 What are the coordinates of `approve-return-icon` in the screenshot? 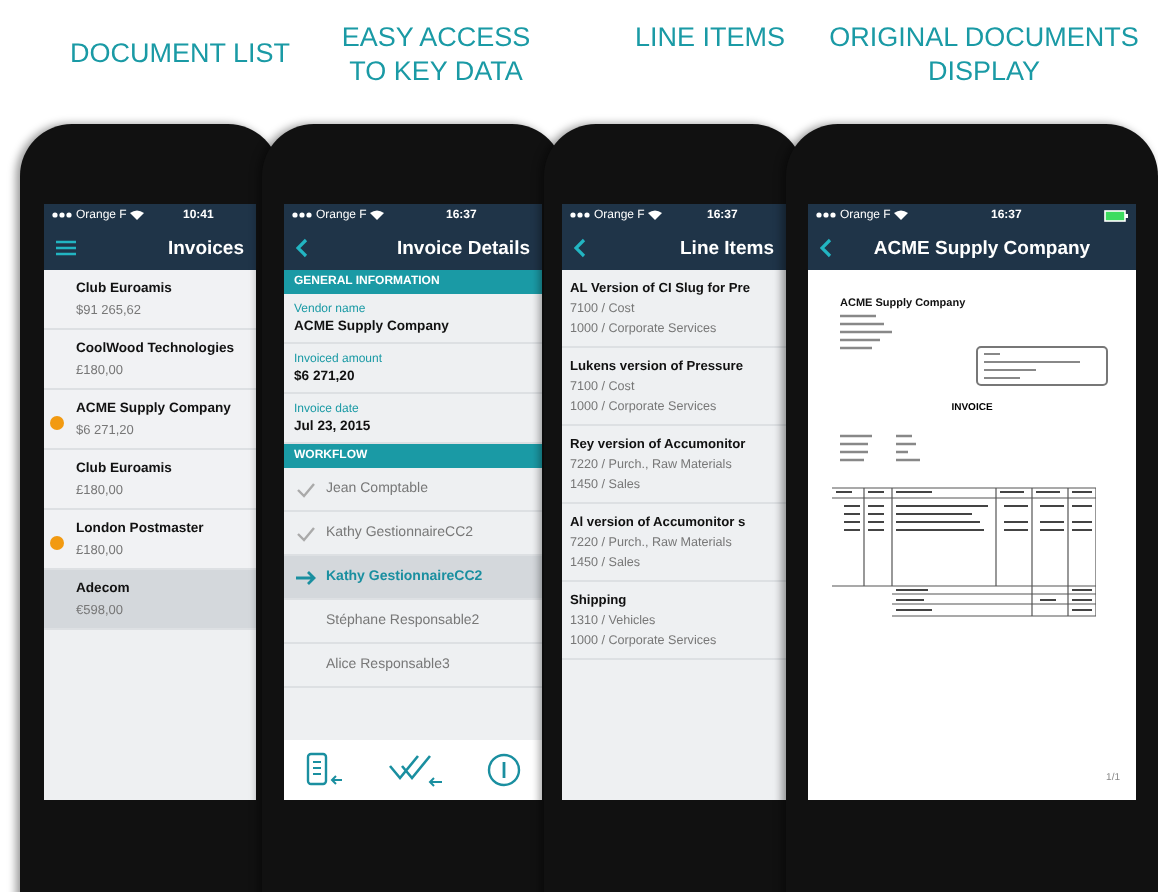 It's located at (415, 770).